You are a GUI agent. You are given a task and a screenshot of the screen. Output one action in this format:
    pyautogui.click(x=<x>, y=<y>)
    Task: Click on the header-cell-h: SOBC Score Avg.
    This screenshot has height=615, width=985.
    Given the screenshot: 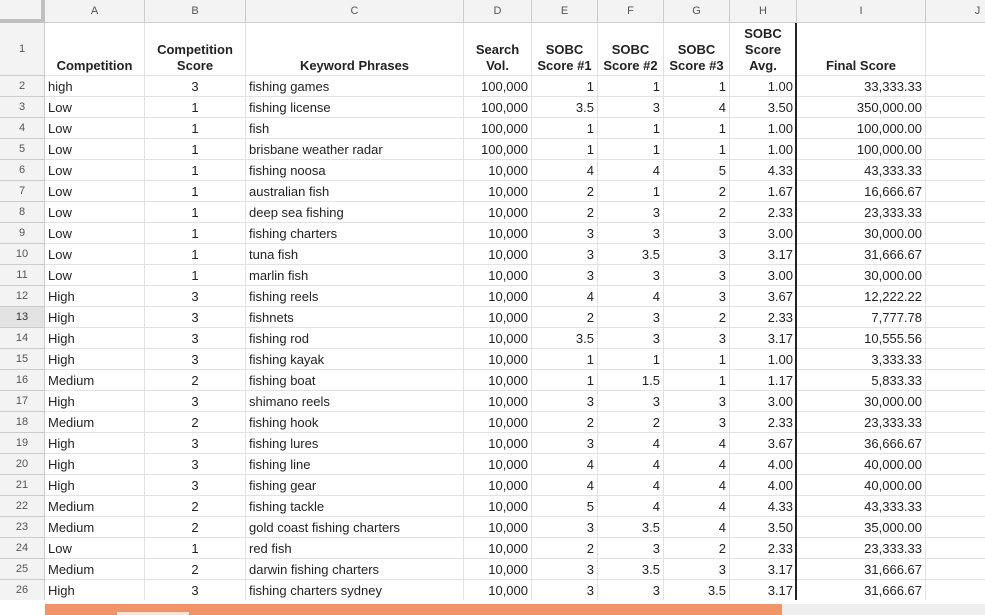 What is the action you would take?
    pyautogui.click(x=763, y=49)
    